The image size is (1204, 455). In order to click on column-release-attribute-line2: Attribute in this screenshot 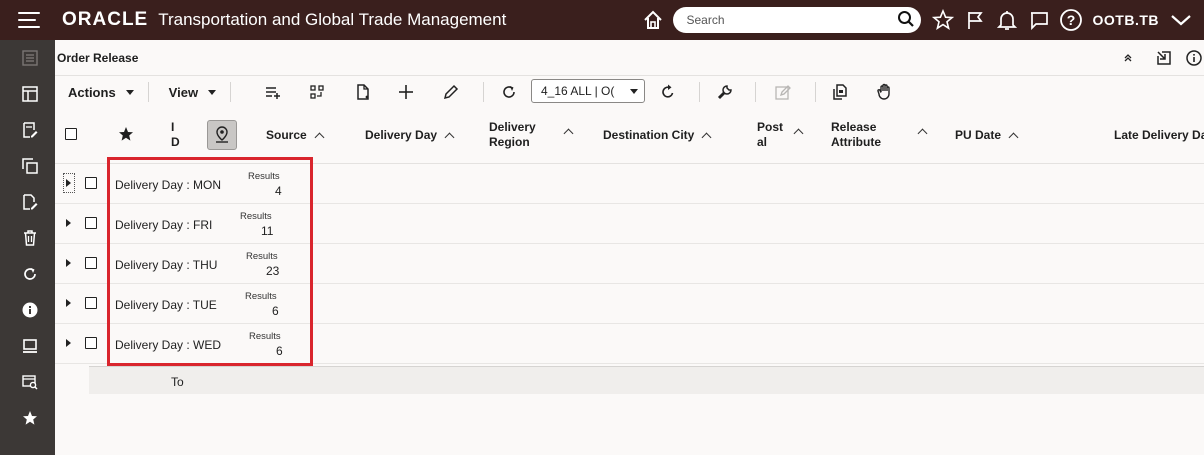, I will do `click(856, 142)`.